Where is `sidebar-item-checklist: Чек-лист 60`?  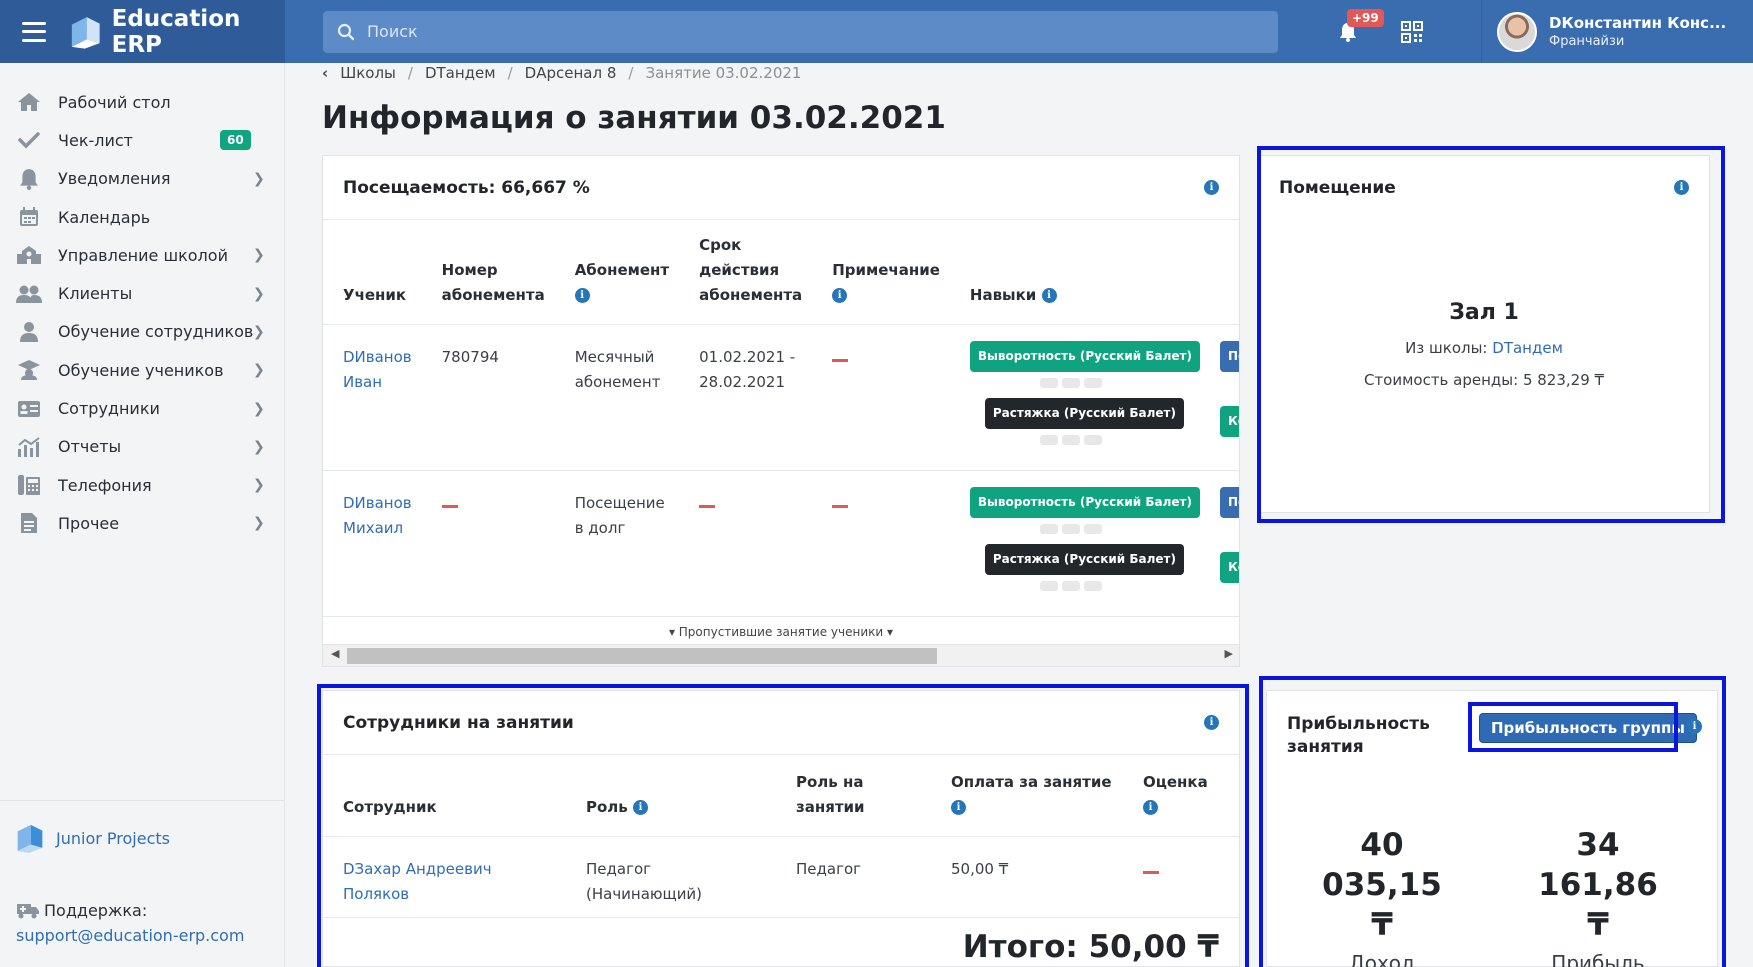 sidebar-item-checklist: Чек-лист 60 is located at coordinates (142, 140).